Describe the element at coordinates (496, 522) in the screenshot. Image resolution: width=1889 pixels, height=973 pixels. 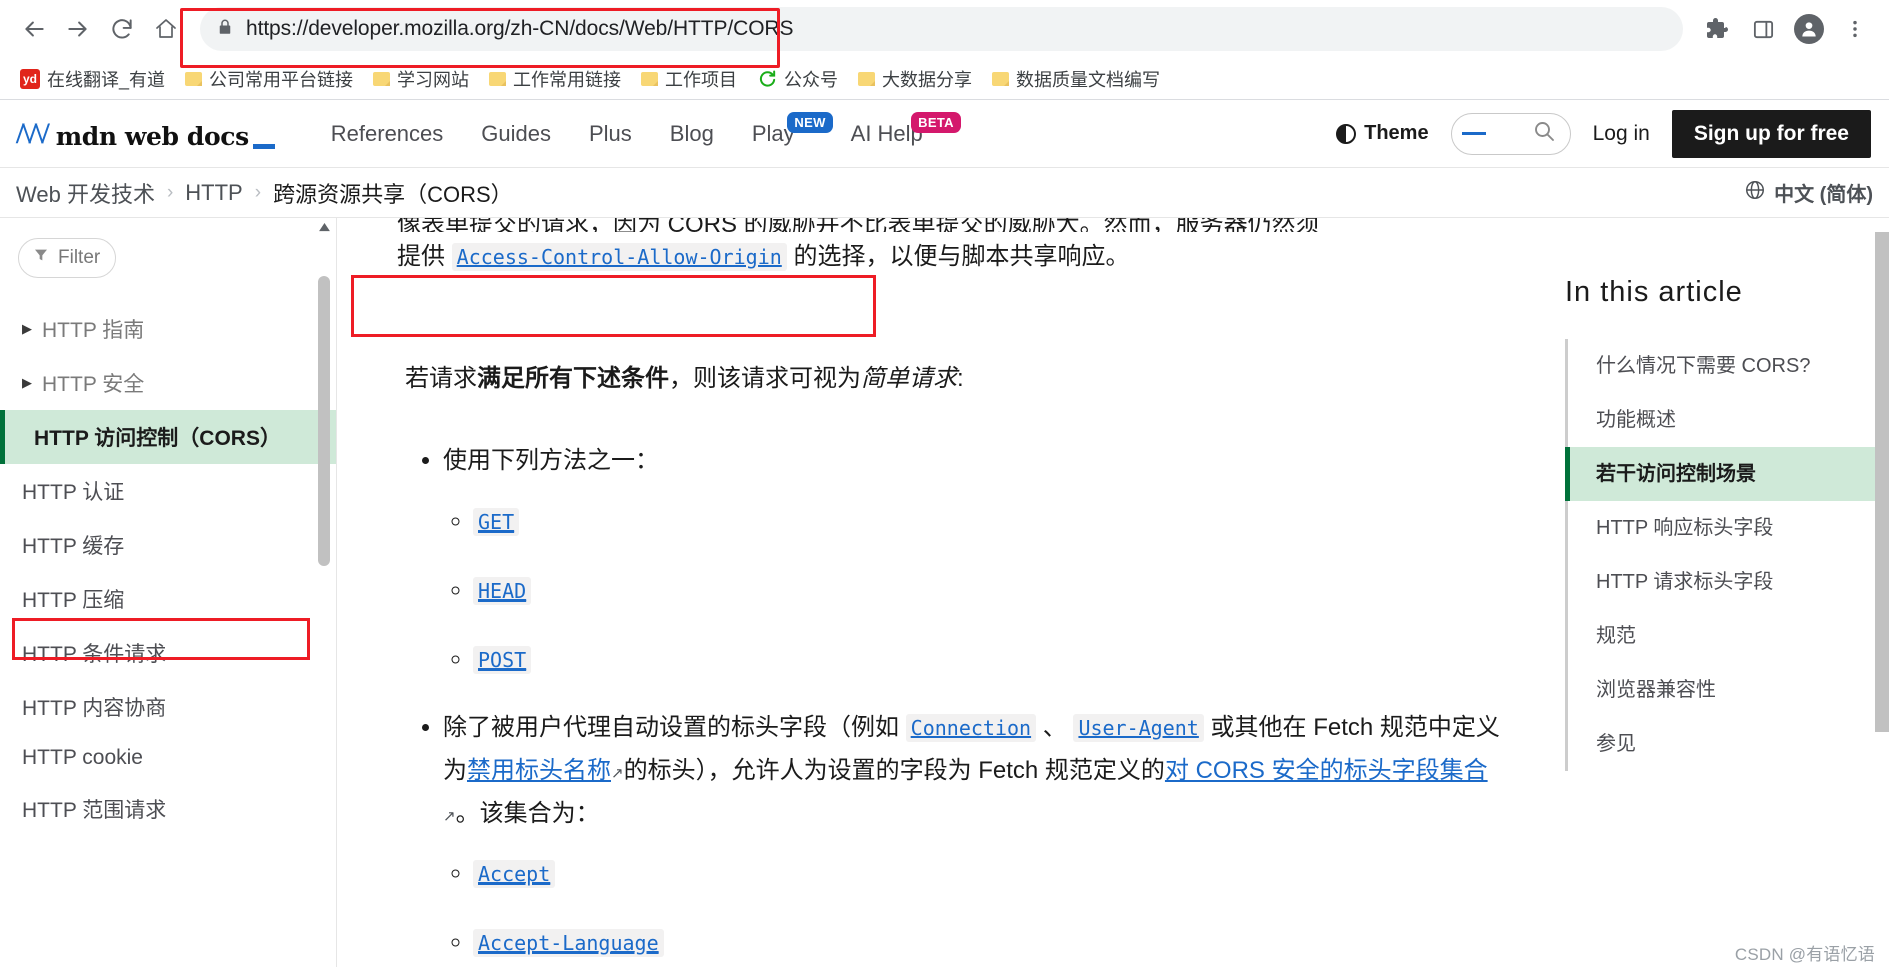
I see `method-get-link: GET` at that location.